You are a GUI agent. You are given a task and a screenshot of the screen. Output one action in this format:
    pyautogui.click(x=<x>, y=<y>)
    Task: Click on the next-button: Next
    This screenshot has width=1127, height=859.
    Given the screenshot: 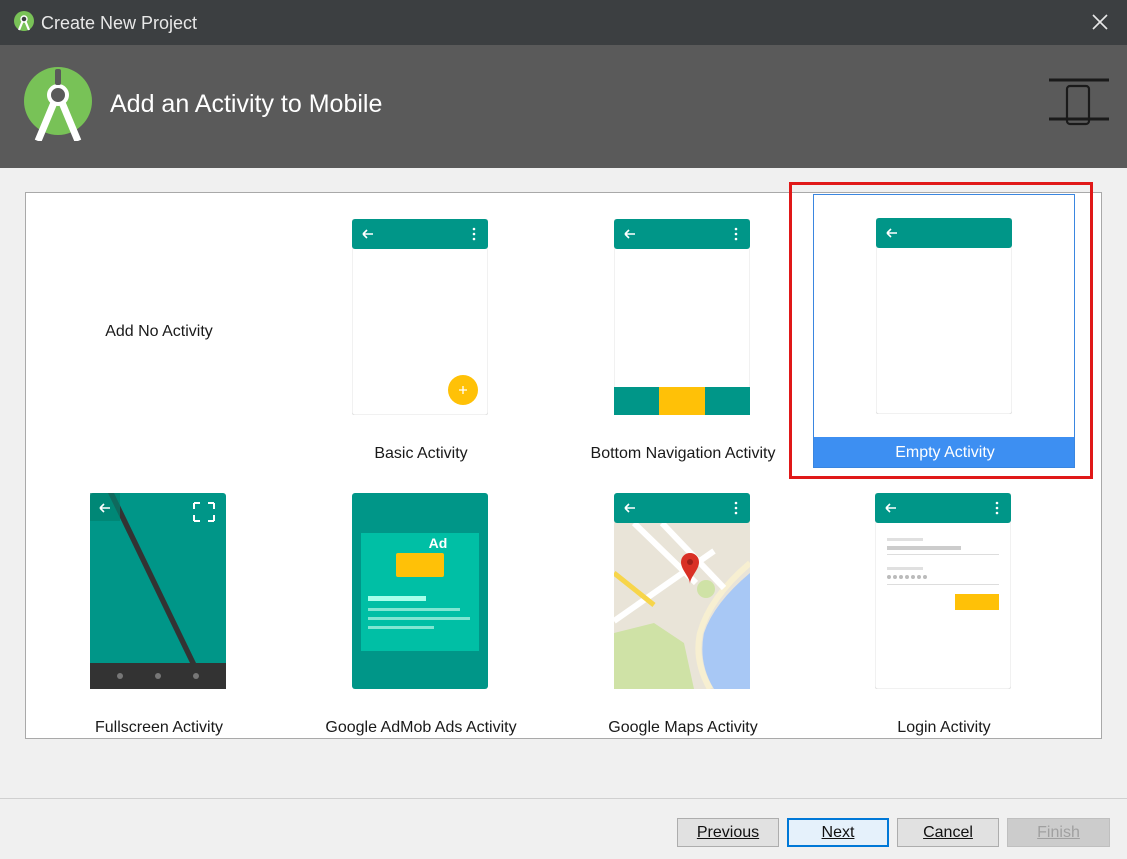 What is the action you would take?
    pyautogui.click(x=838, y=832)
    